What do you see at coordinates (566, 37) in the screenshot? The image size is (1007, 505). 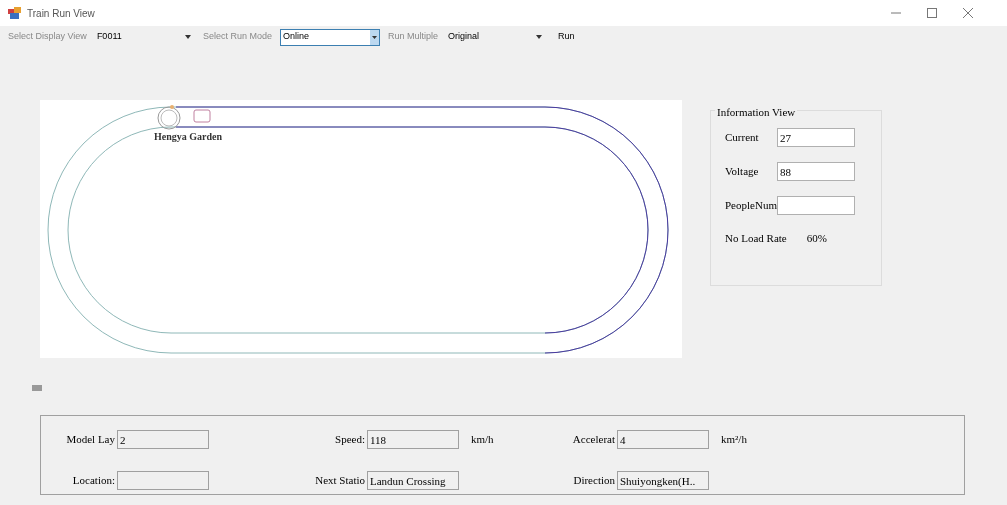 I see `run-button: Run` at bounding box center [566, 37].